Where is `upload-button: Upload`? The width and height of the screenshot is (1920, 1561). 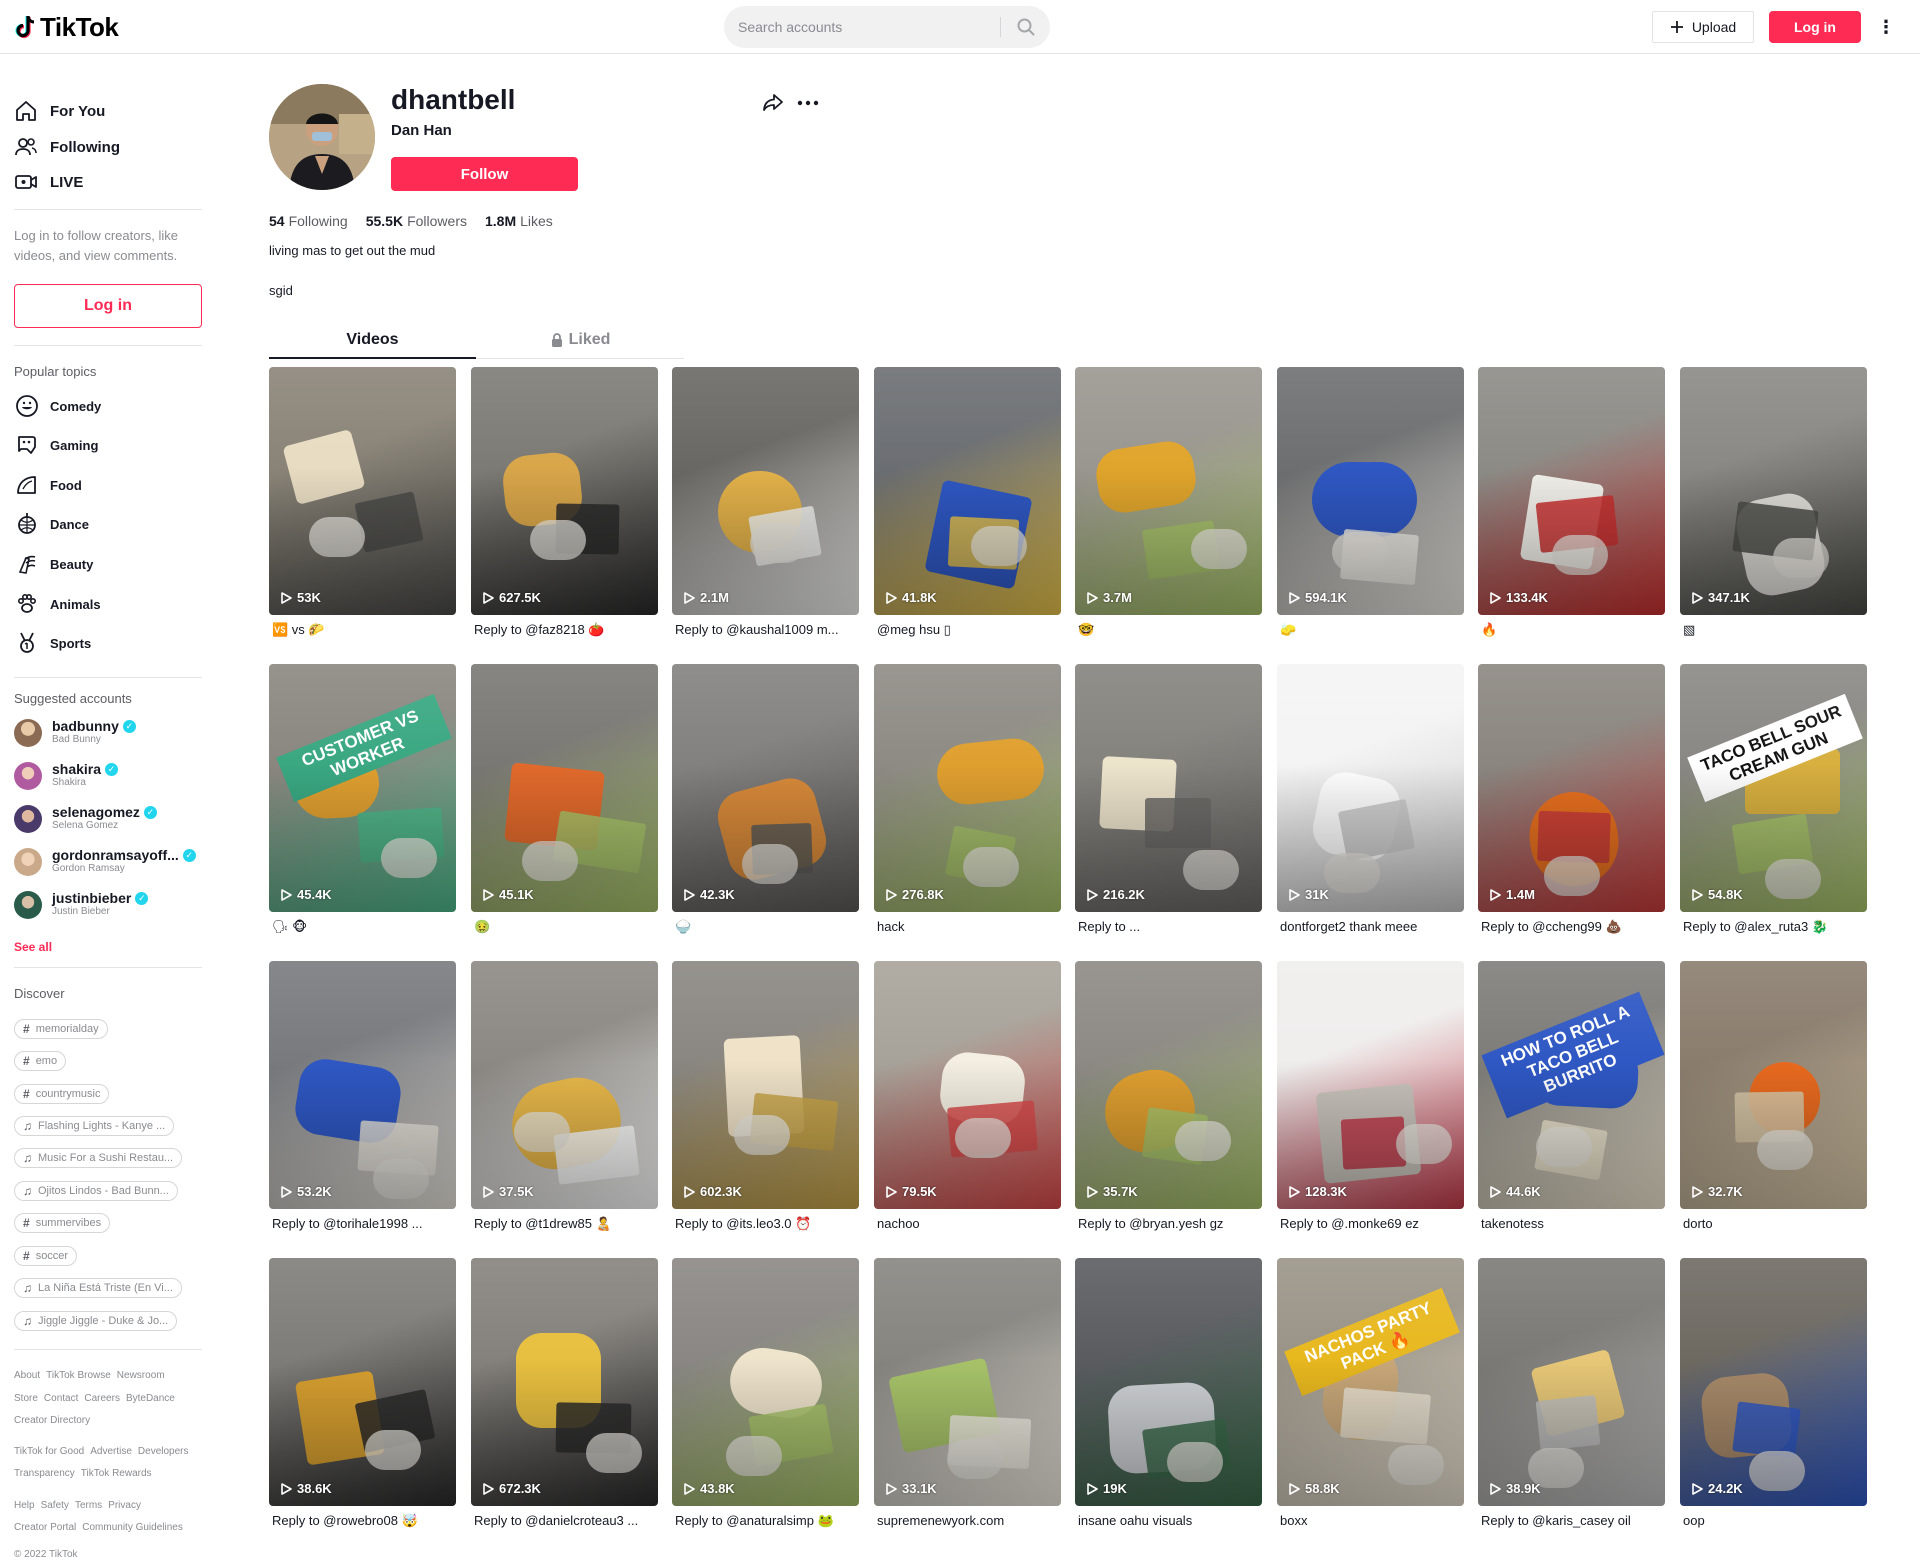 upload-button: Upload is located at coordinates (1703, 27).